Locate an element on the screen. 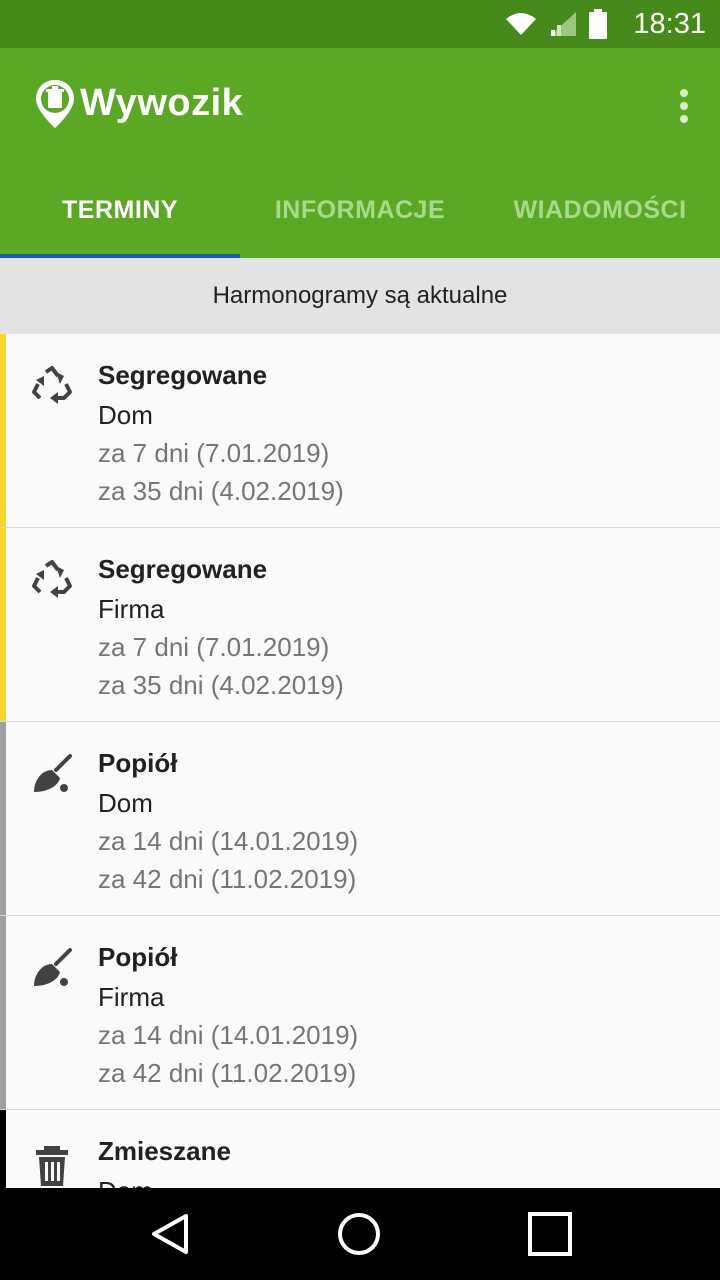  app-logo-icon is located at coordinates (55, 104).